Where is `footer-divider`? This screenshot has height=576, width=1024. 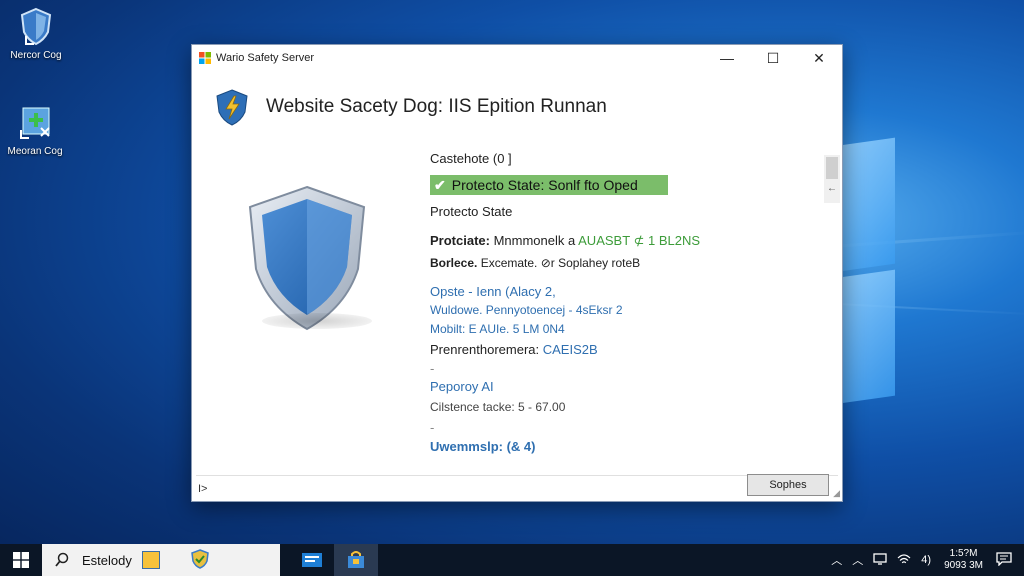
footer-divider is located at coordinates (517, 475).